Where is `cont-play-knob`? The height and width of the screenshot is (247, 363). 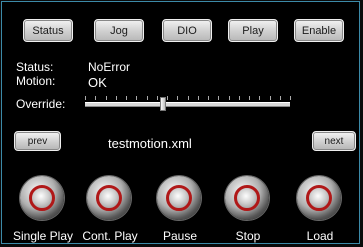 cont-play-knob is located at coordinates (109, 198).